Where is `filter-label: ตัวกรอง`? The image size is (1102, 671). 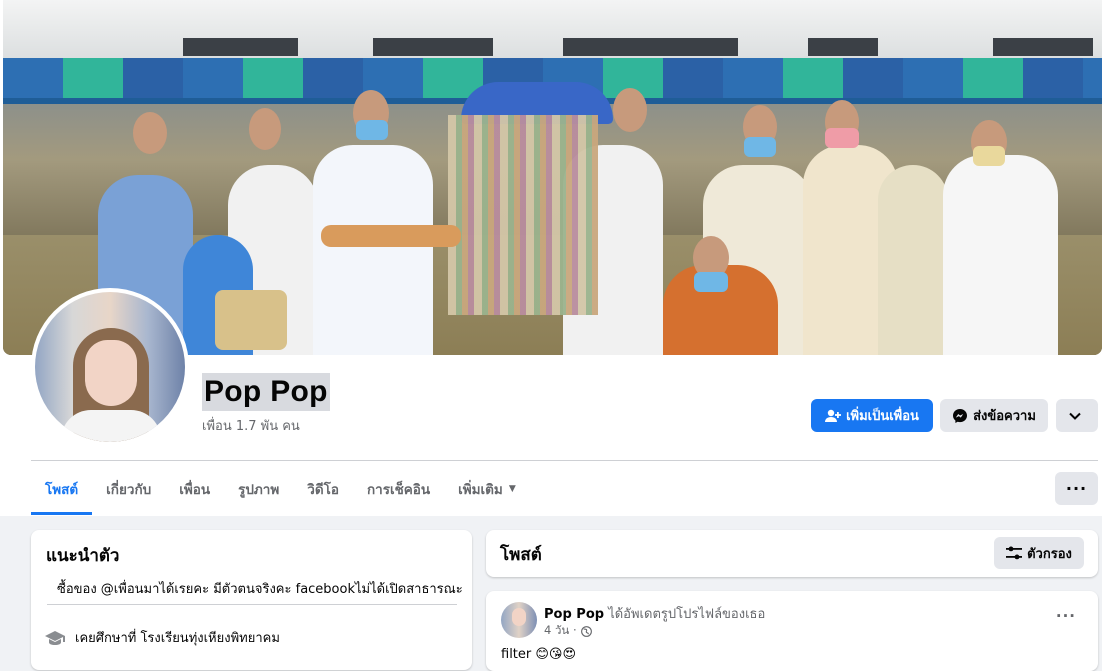
filter-label: ตัวกรอง is located at coordinates (1049, 554).